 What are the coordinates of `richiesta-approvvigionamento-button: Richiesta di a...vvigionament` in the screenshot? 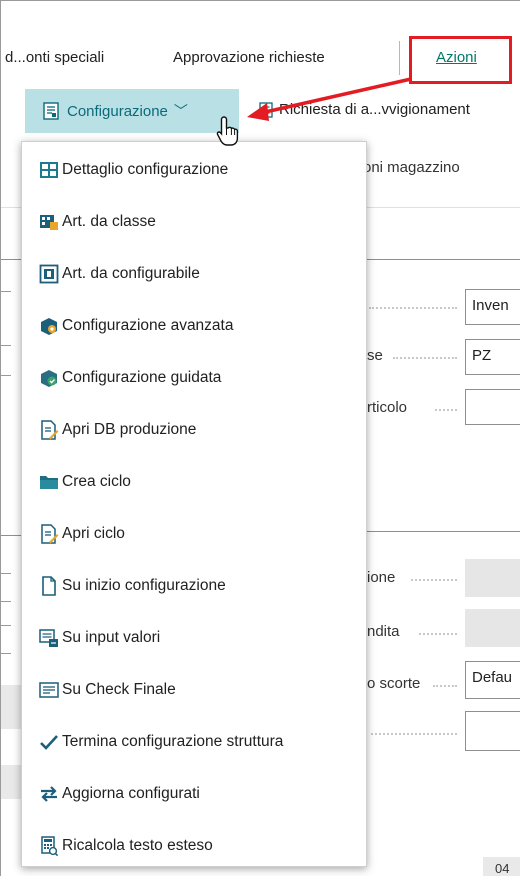 It's located at (364, 109).